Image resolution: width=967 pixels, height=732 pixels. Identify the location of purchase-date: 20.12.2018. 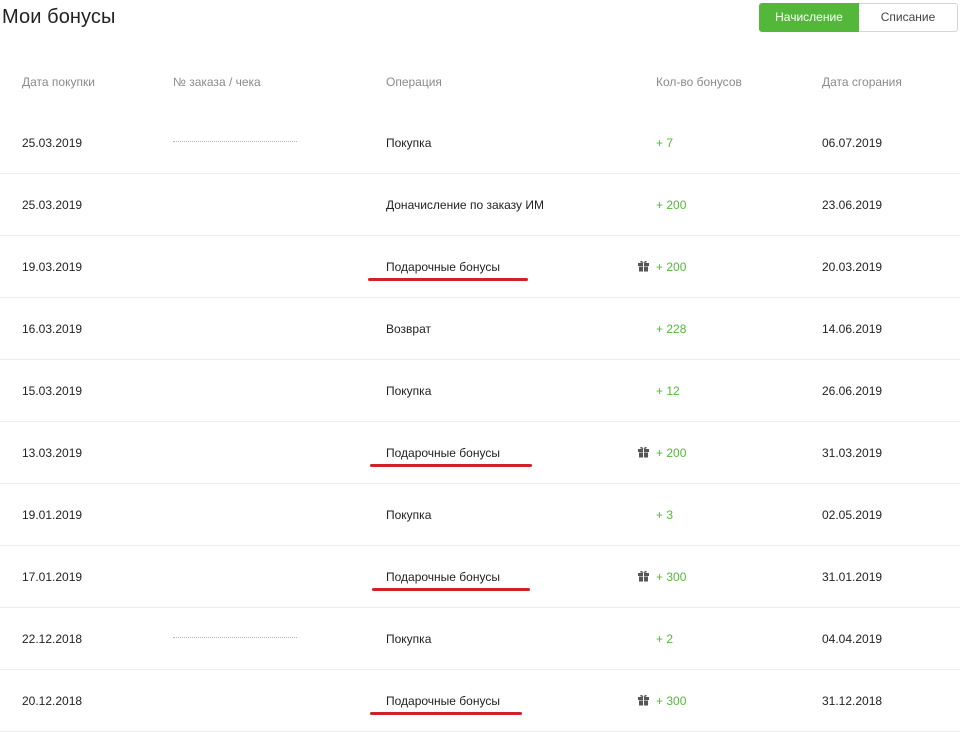
(52, 701).